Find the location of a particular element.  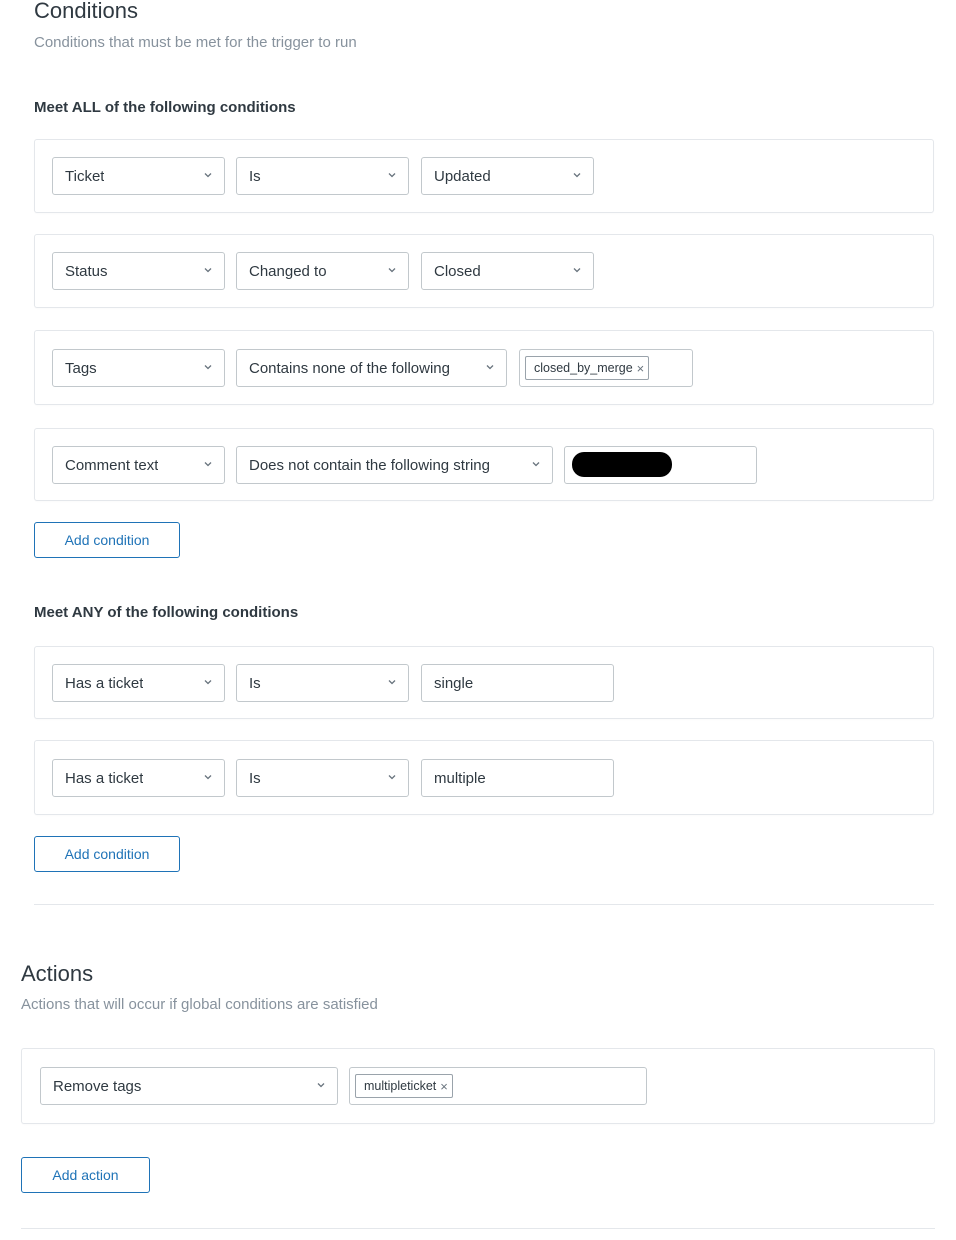

actions-title: Actions is located at coordinates (57, 973).